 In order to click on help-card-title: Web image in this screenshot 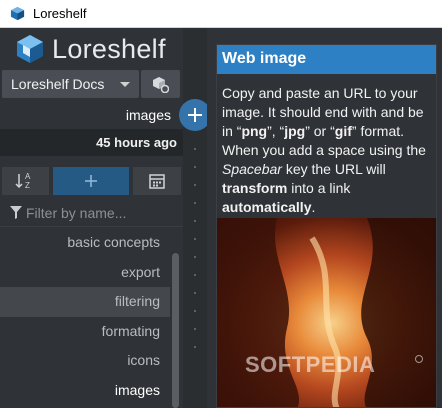, I will do `click(264, 58)`.